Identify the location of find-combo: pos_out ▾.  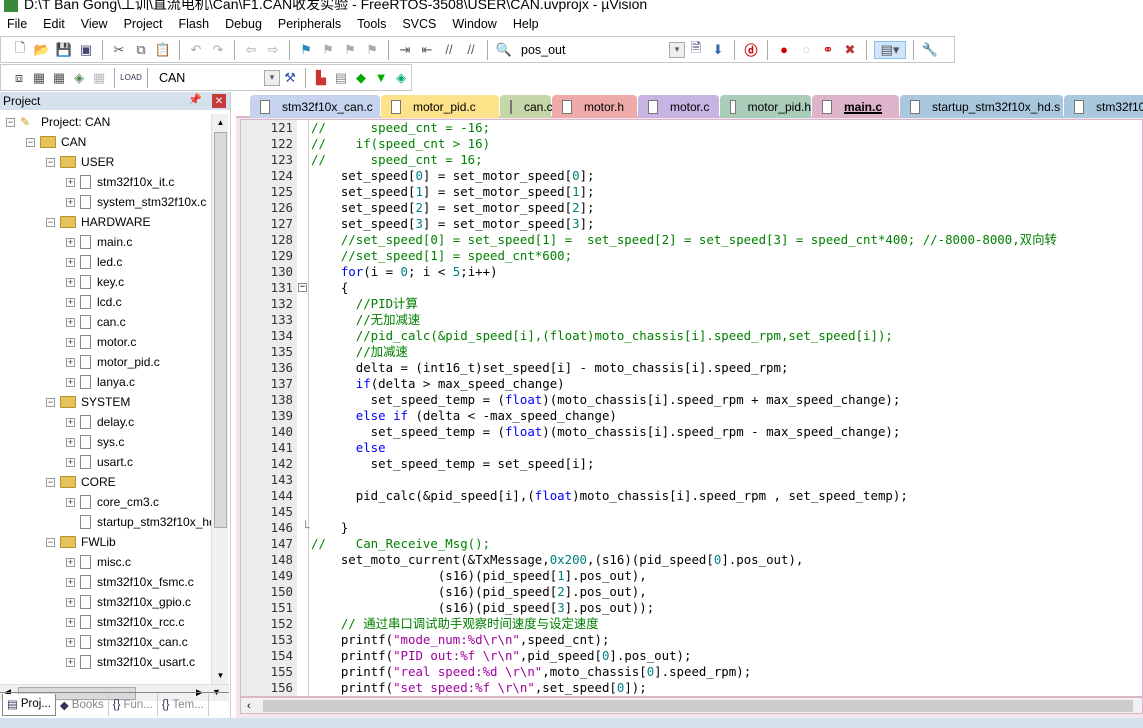
(600, 50).